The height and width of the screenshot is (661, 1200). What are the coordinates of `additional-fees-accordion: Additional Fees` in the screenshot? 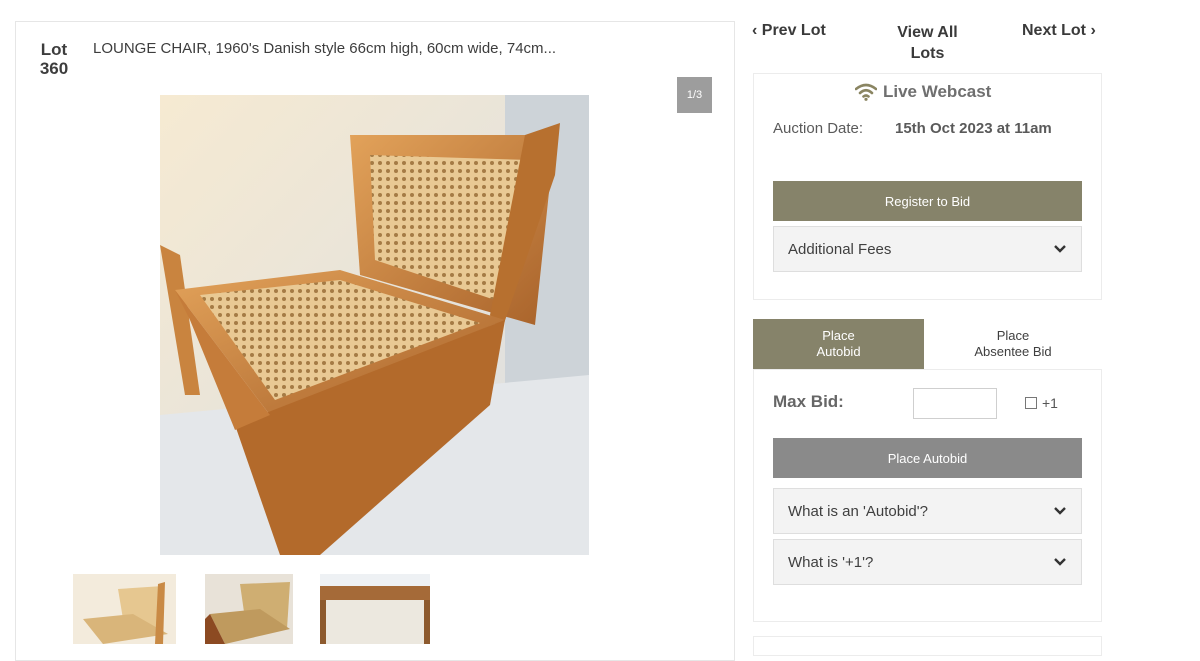 It's located at (927, 249).